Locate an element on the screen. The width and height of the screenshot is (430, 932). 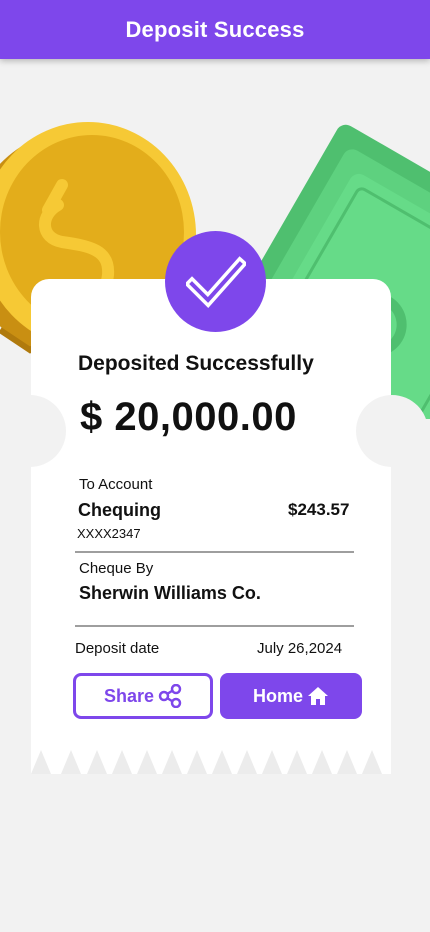
deposit-date-label: Deposit date is located at coordinates (117, 648).